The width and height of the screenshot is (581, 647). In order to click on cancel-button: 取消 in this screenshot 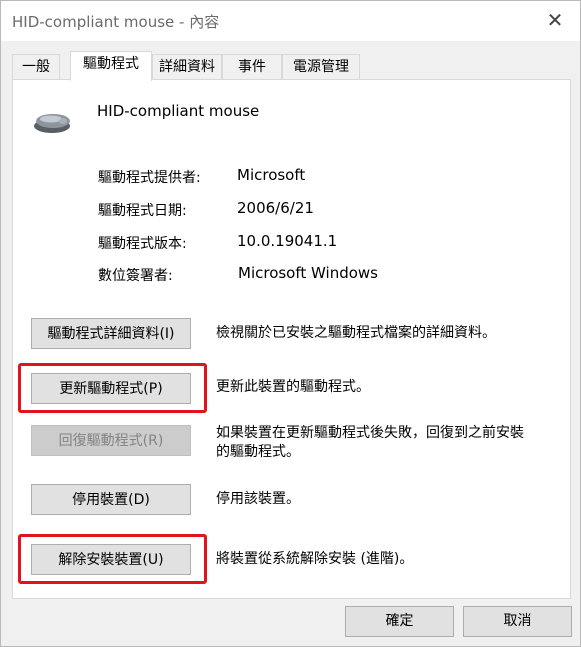, I will do `click(517, 621)`.